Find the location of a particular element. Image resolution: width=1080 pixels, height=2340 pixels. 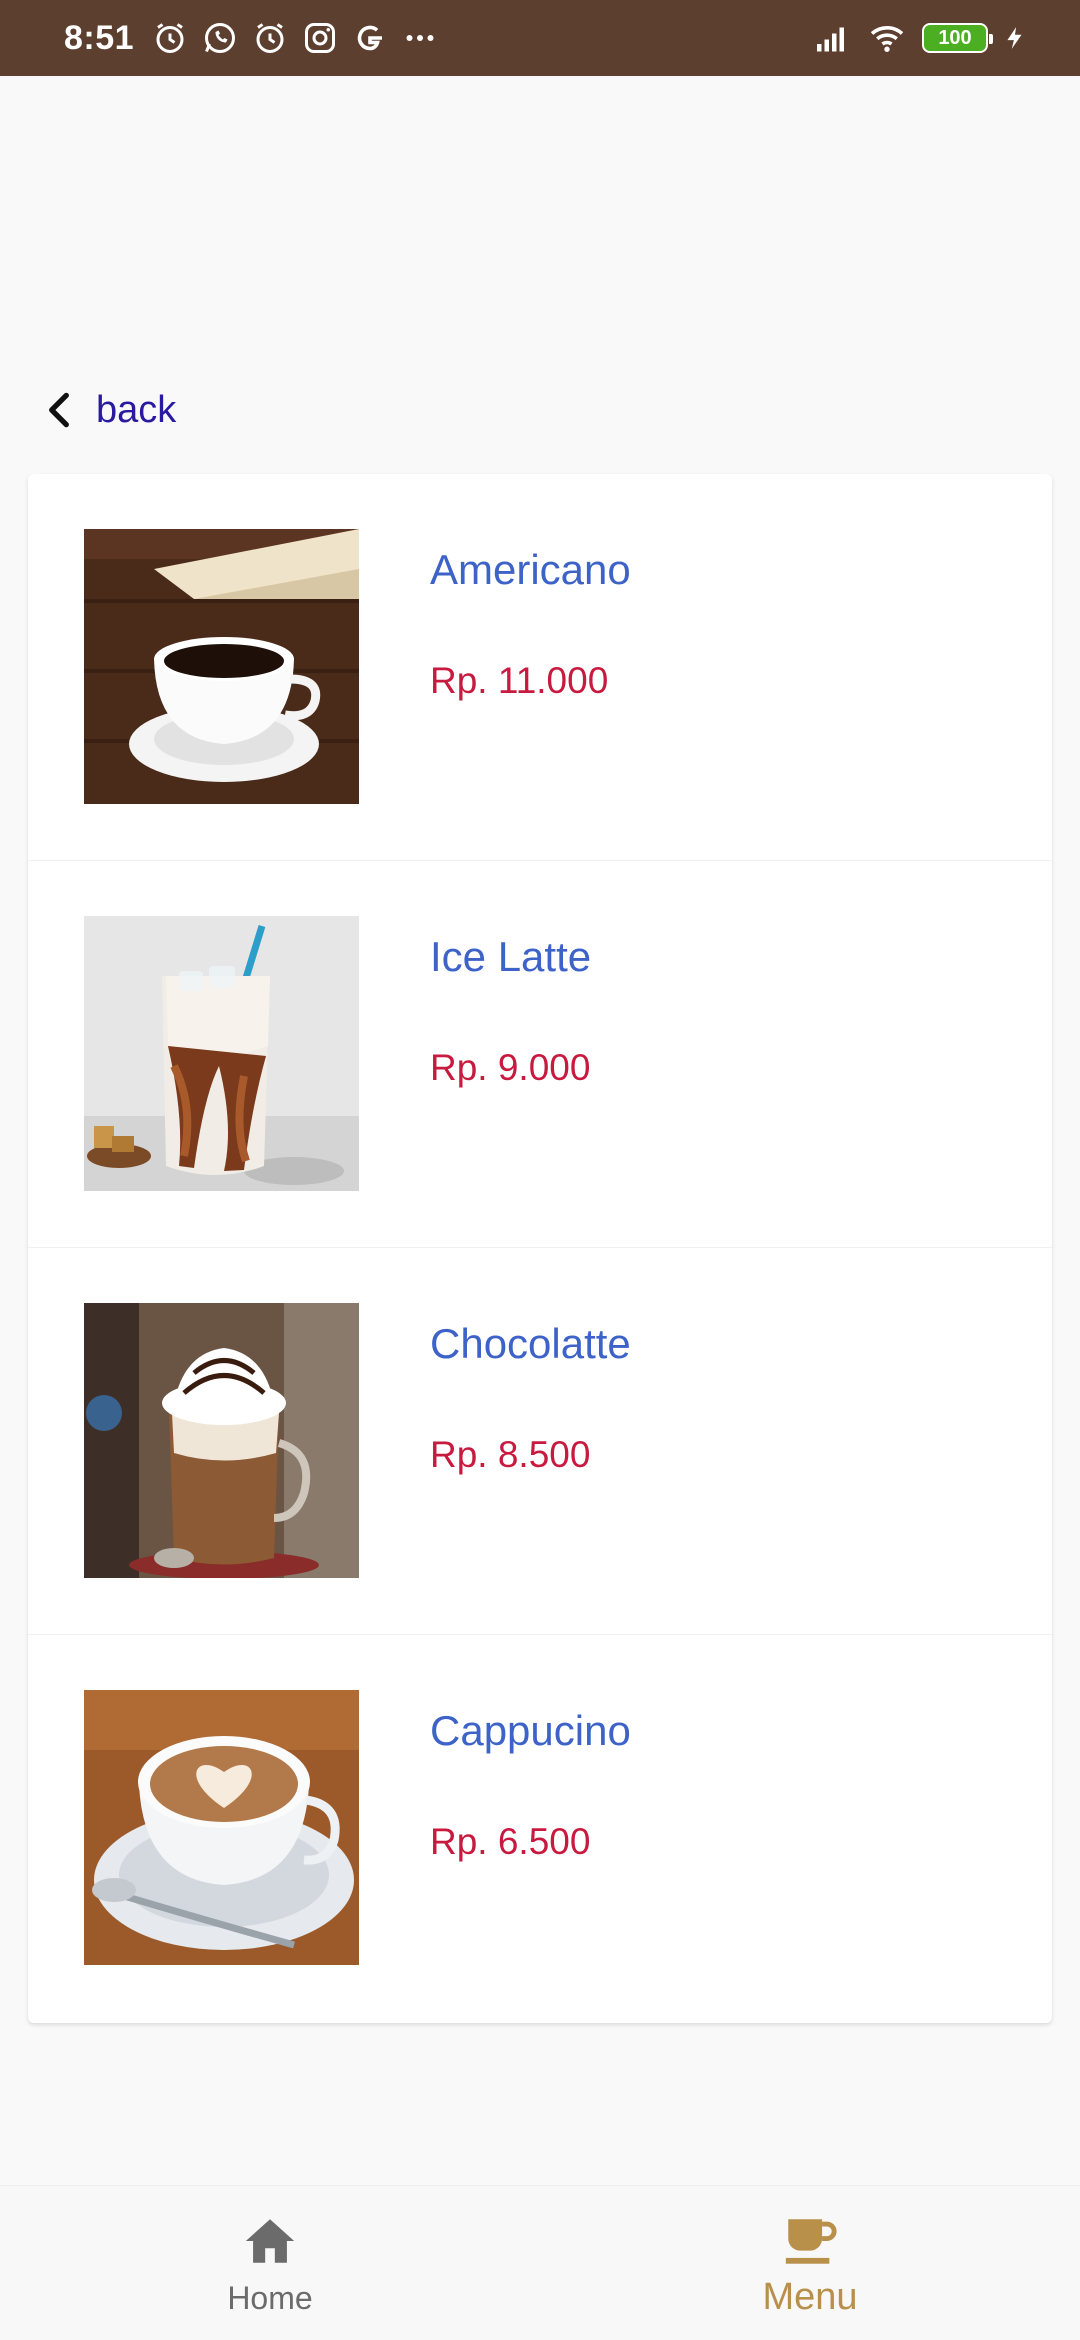

bottom-nav: Home Menu is located at coordinates (540, 2262).